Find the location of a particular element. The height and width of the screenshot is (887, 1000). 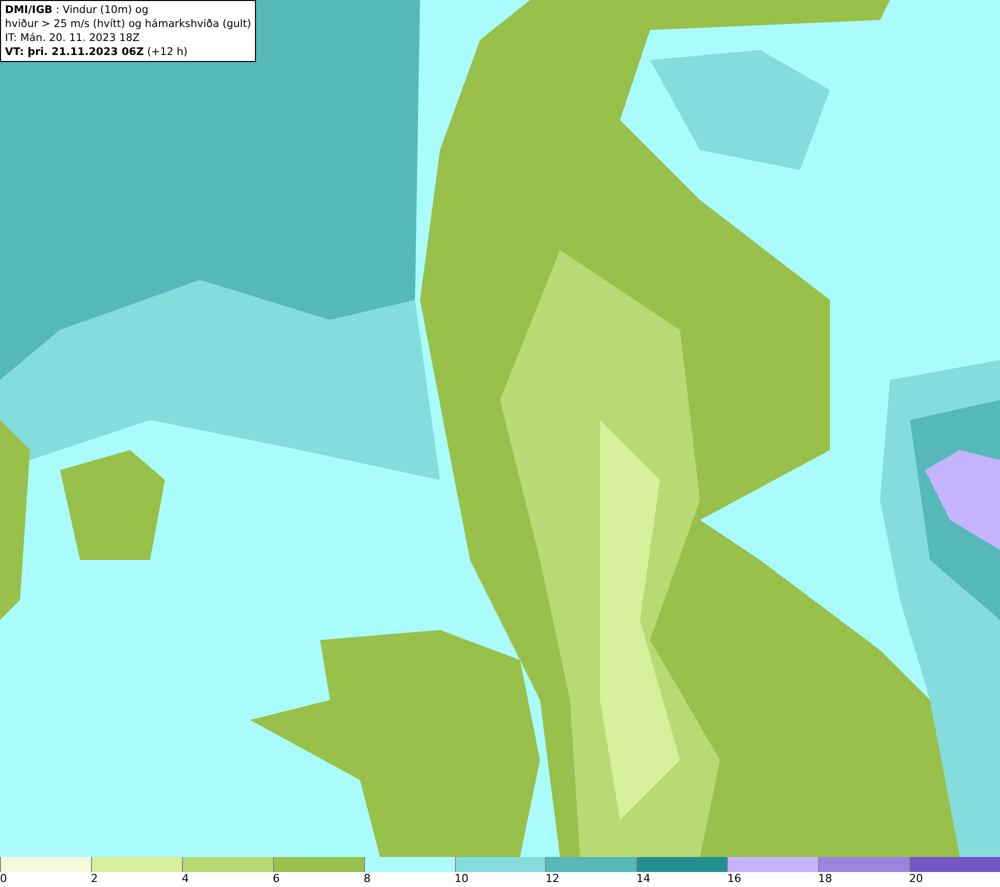

title-line: IT: Mán. 20. 11. 2023 18Z is located at coordinates (73, 38).